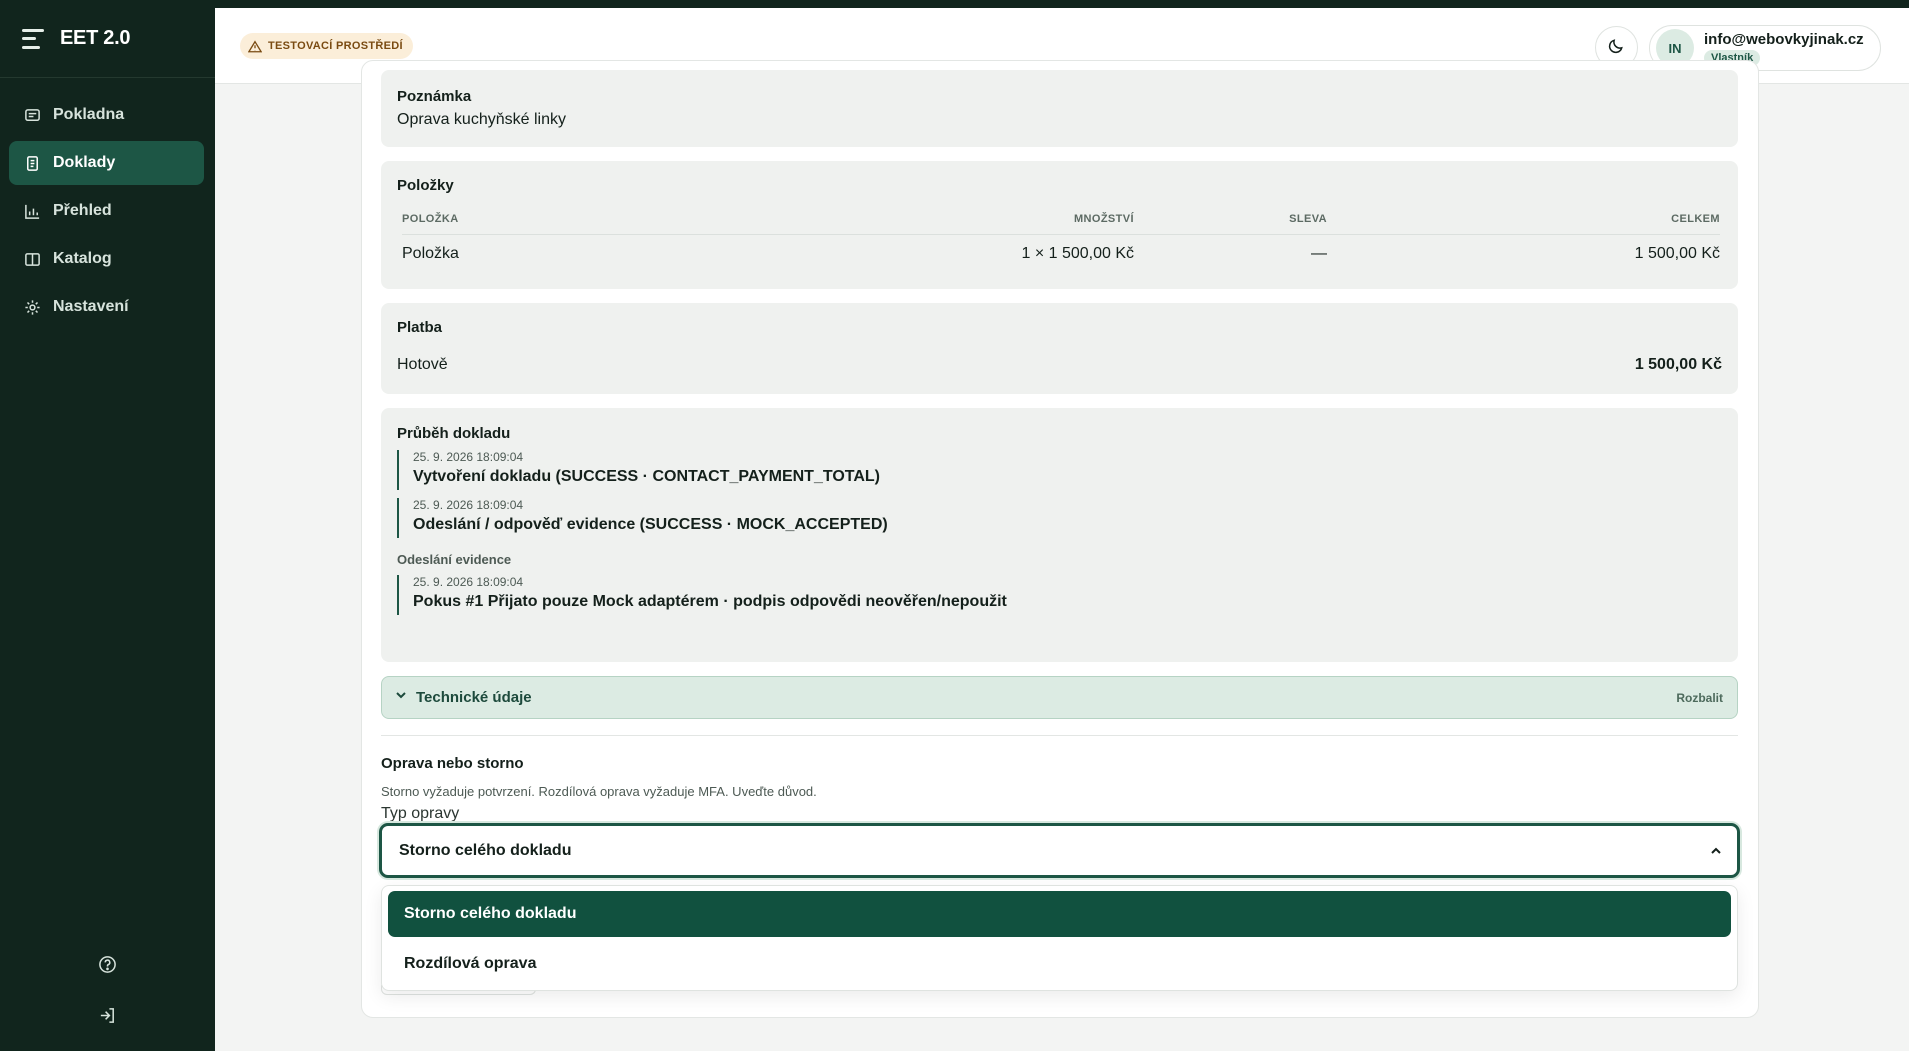  I want to click on sidebar-item-doklady: Doklady, so click(106, 163).